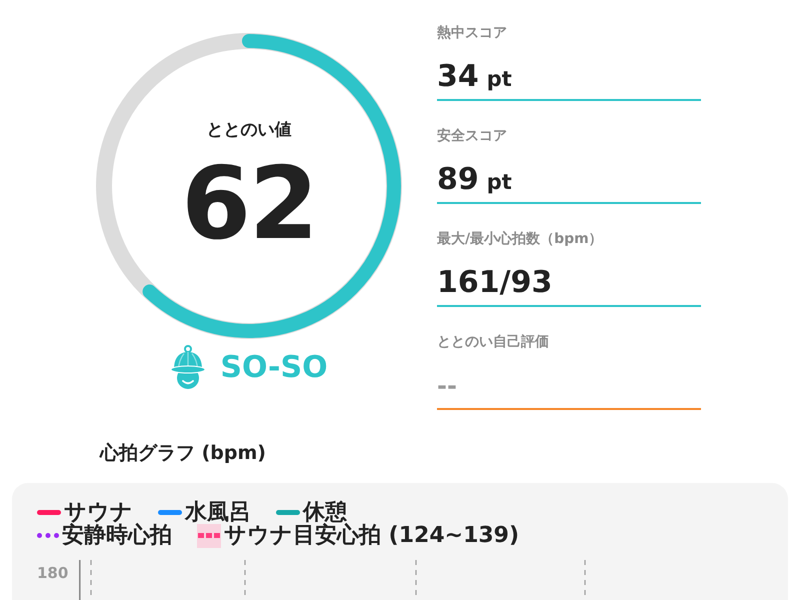 This screenshot has width=800, height=600. Describe the element at coordinates (458, 180) in the screenshot. I see `metric-value: 89` at that location.